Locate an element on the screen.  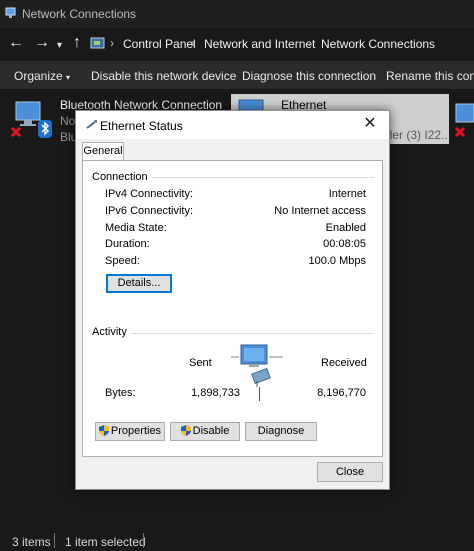
selection-count: 1 item selected is located at coordinates (105, 542).